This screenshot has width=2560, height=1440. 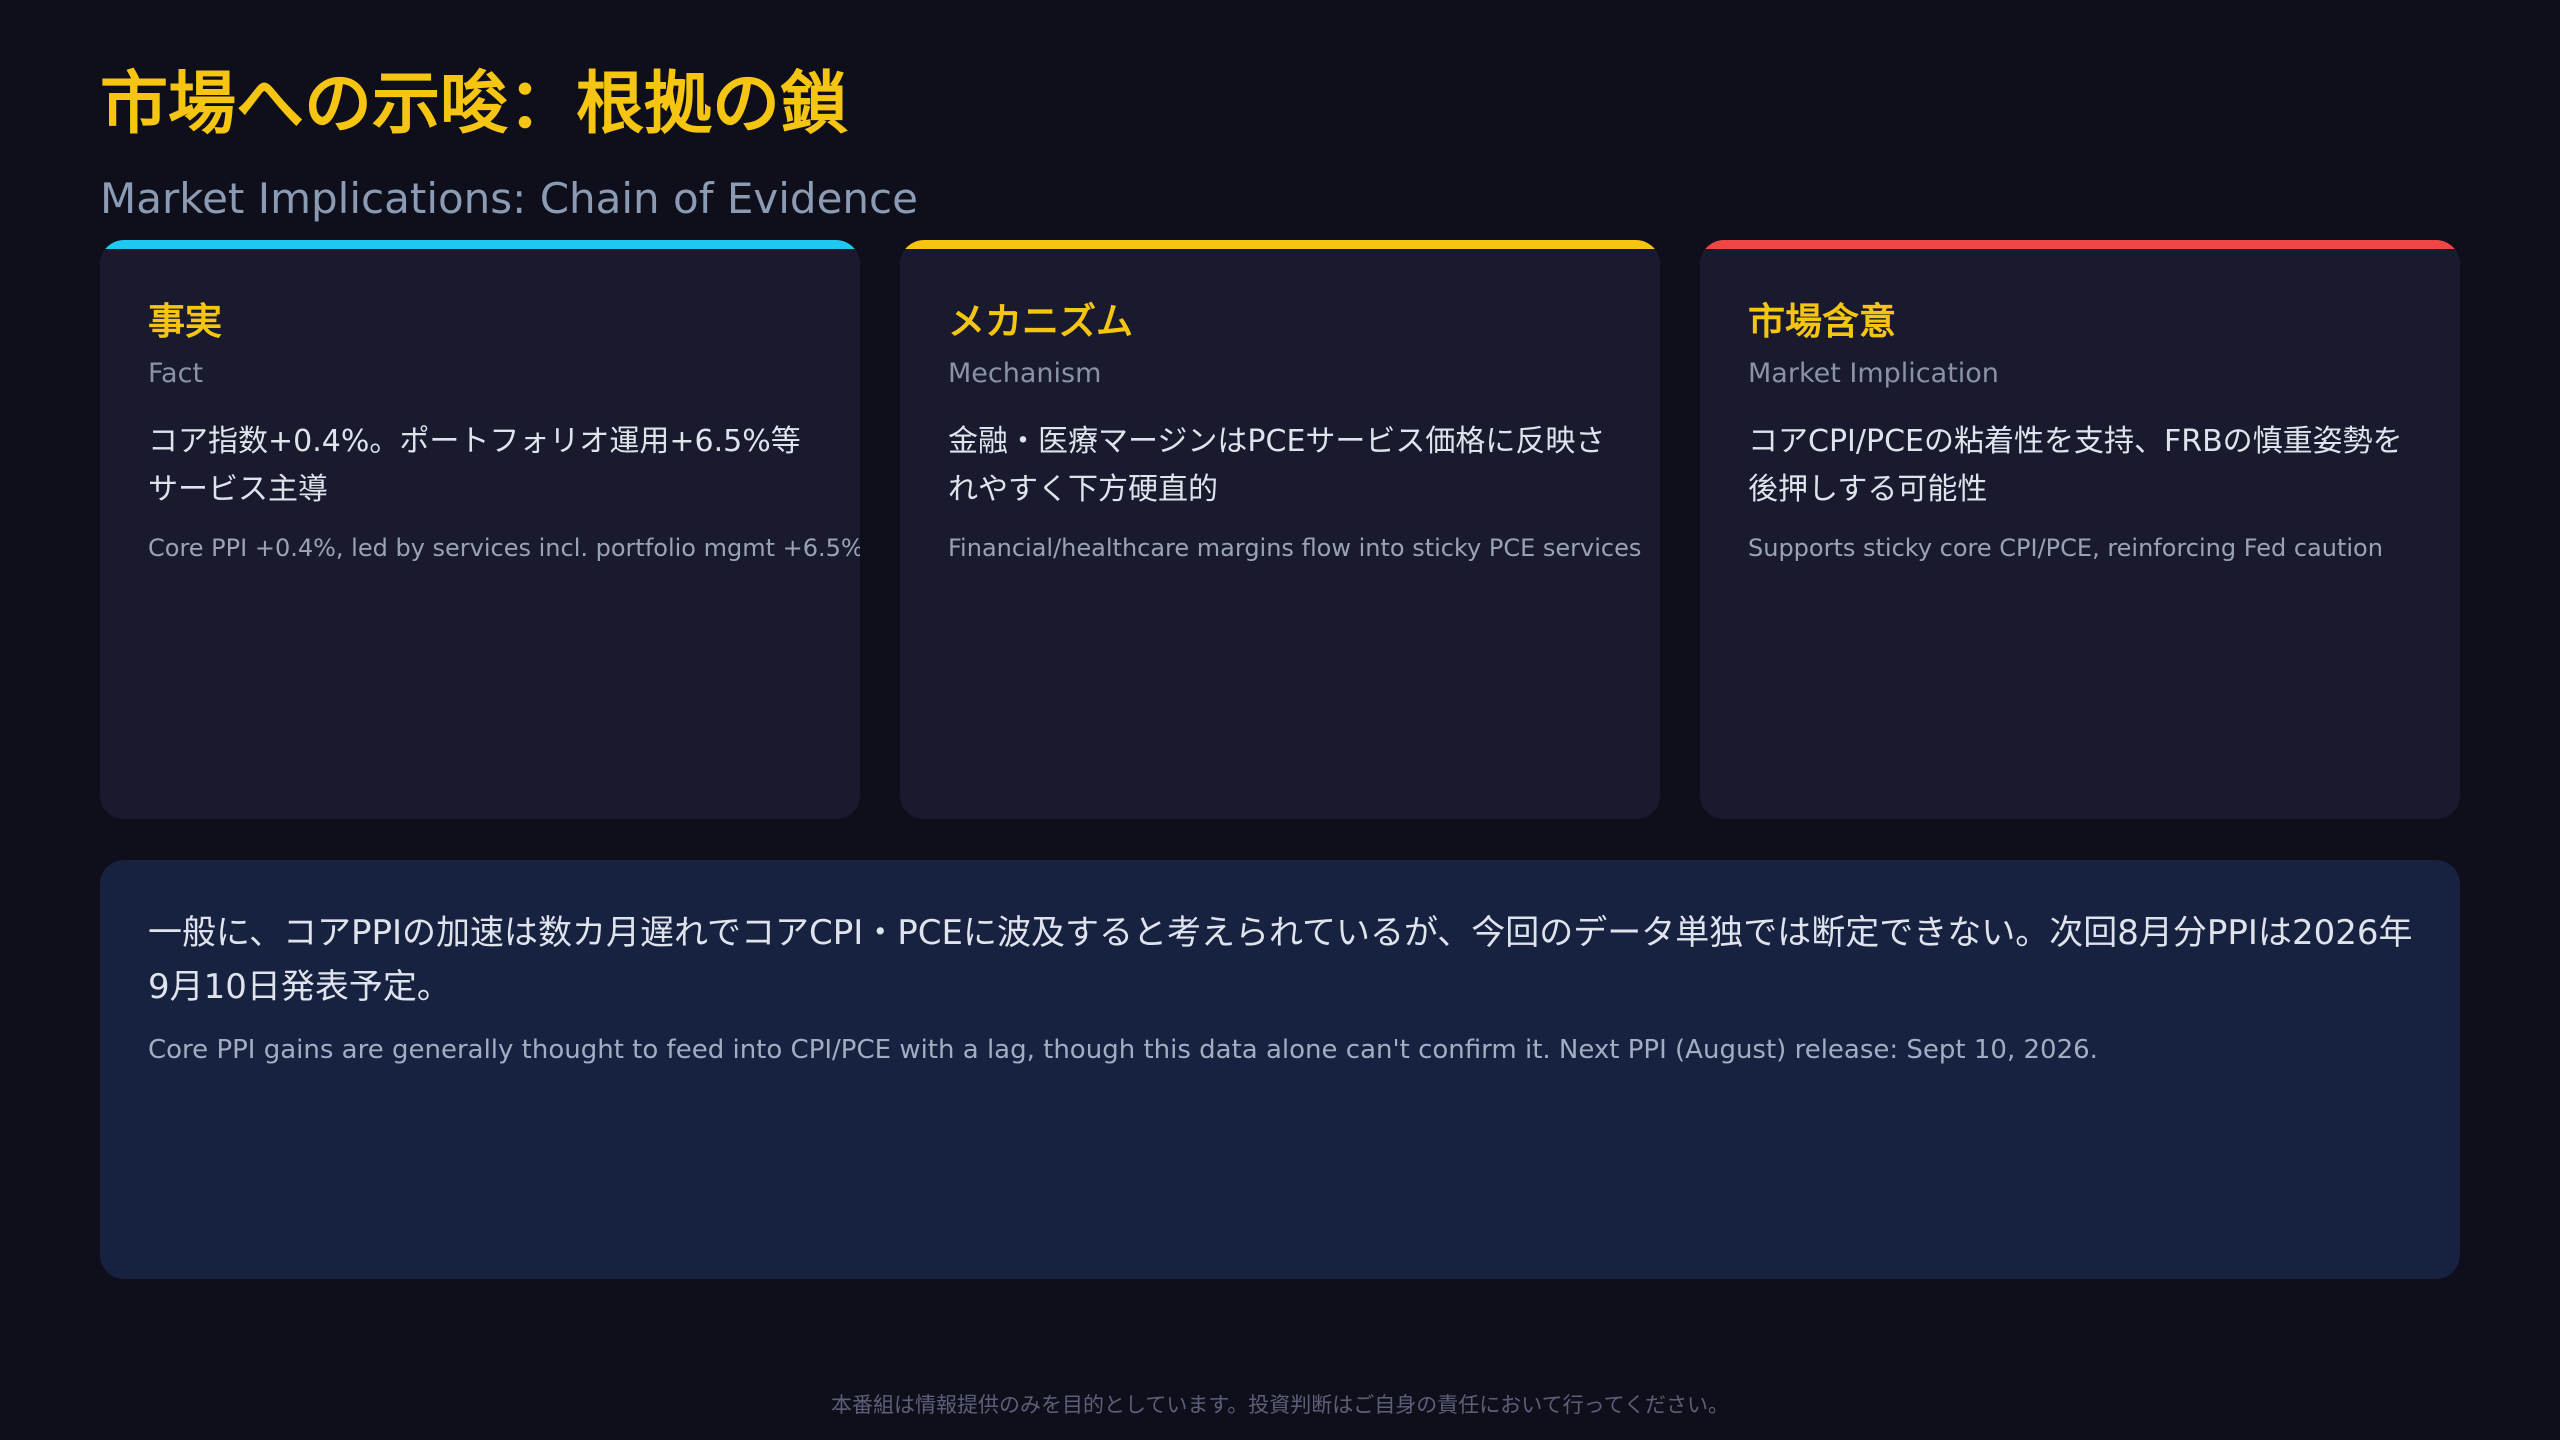 What do you see at coordinates (1040, 321) in the screenshot?
I see `mechanism-card-title: メカニズム` at bounding box center [1040, 321].